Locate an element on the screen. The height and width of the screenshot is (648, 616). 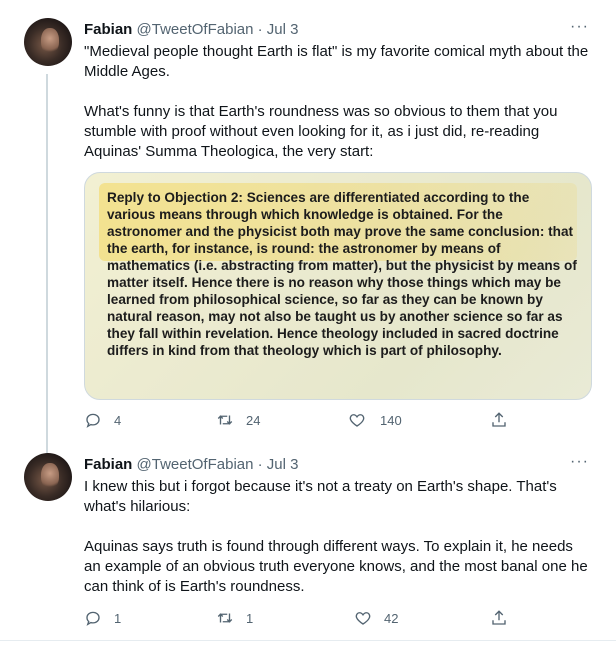
tweet-actions: 1 1 42 is located at coordinates (337, 618).